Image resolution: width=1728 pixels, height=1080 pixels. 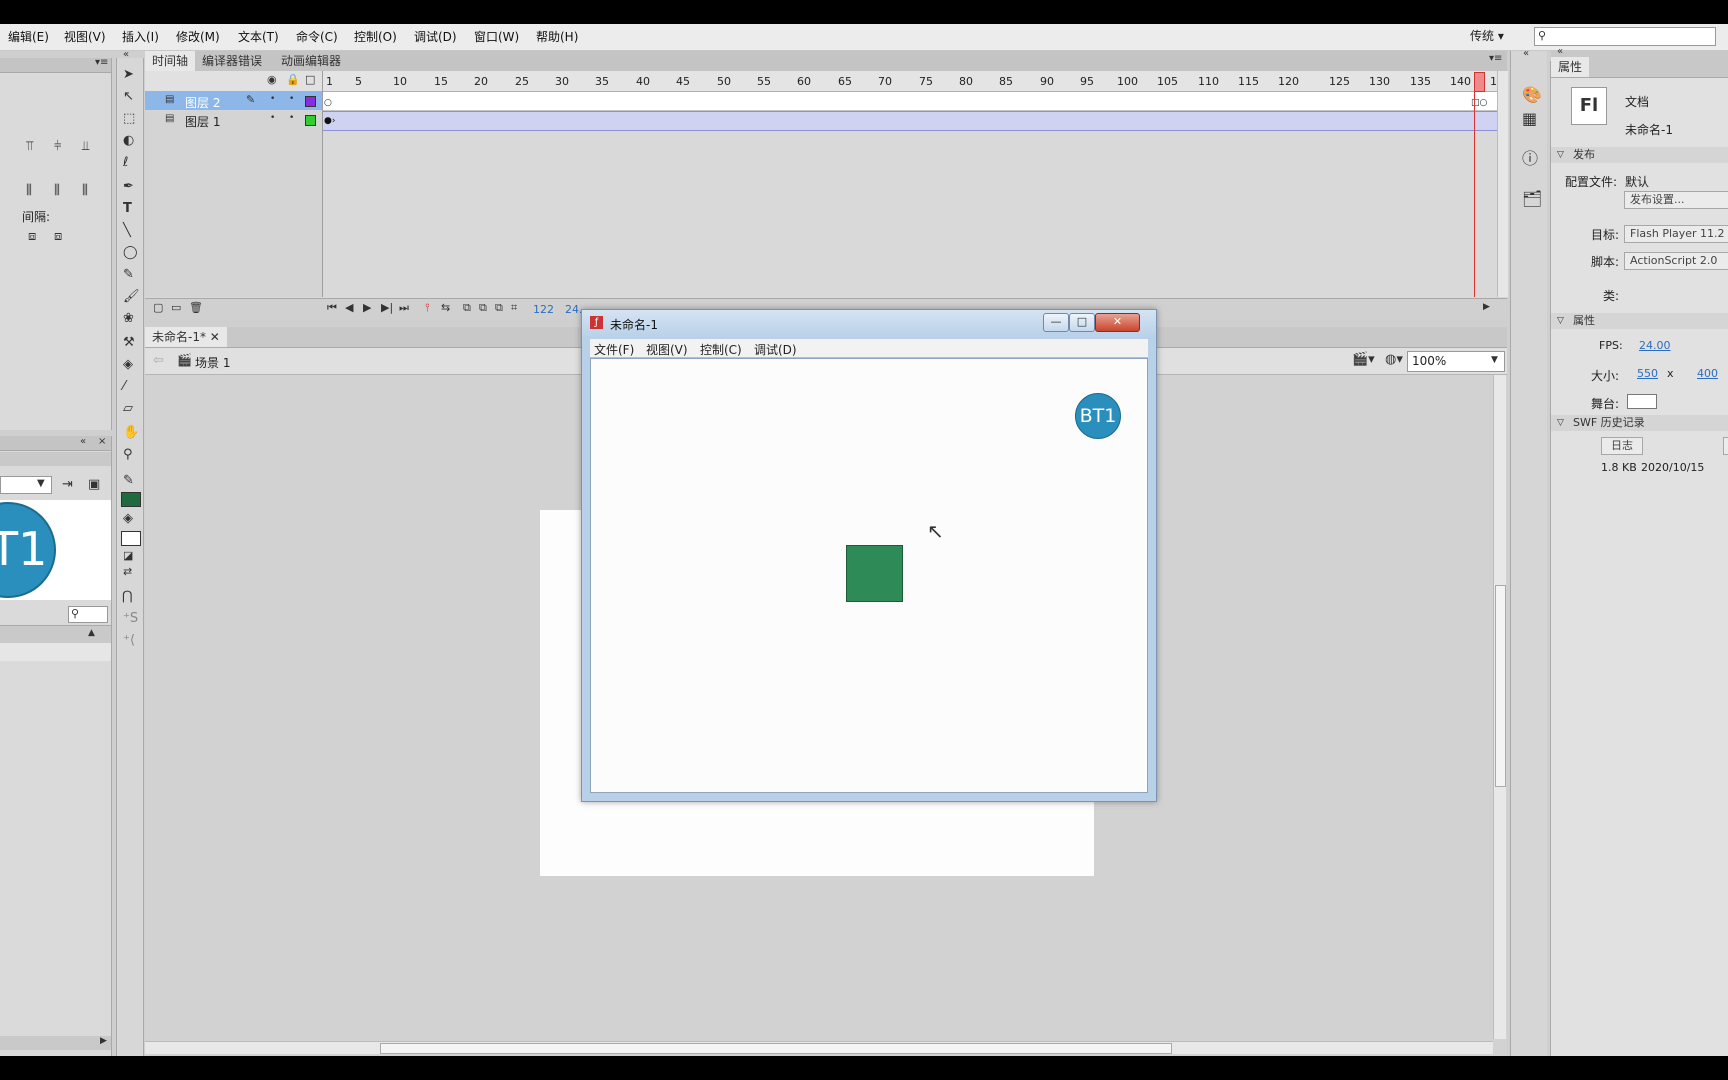 What do you see at coordinates (129, 118) in the screenshot?
I see `free-transform-icon: ⬚` at bounding box center [129, 118].